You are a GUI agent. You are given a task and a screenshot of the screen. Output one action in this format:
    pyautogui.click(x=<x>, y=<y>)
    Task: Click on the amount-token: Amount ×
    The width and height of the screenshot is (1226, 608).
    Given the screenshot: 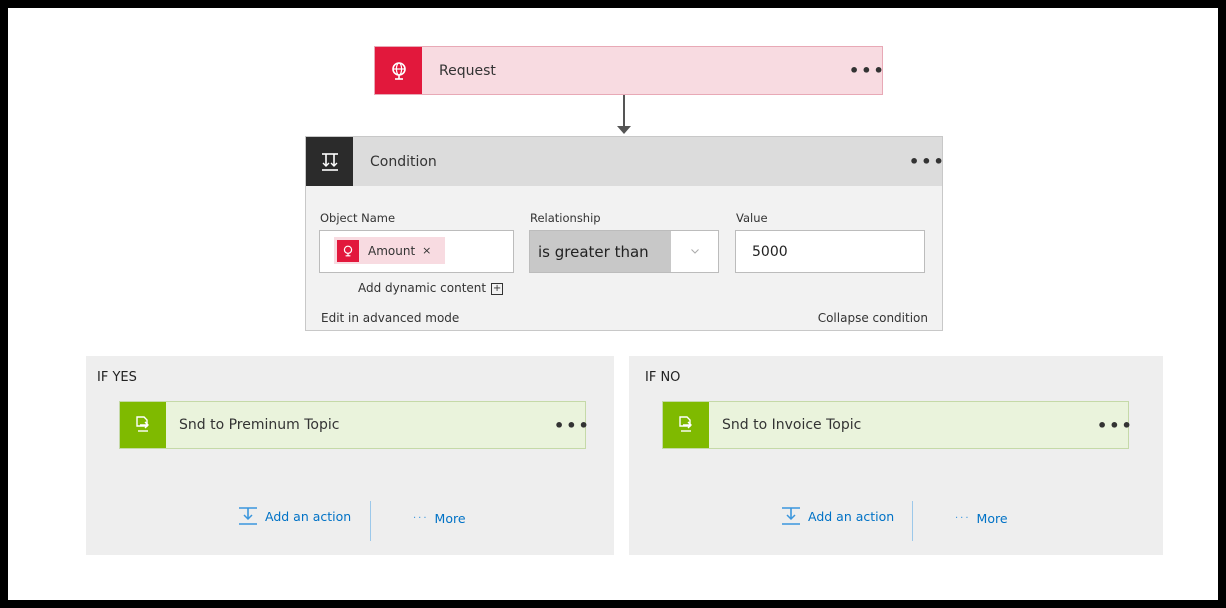 What is the action you would take?
    pyautogui.click(x=389, y=250)
    